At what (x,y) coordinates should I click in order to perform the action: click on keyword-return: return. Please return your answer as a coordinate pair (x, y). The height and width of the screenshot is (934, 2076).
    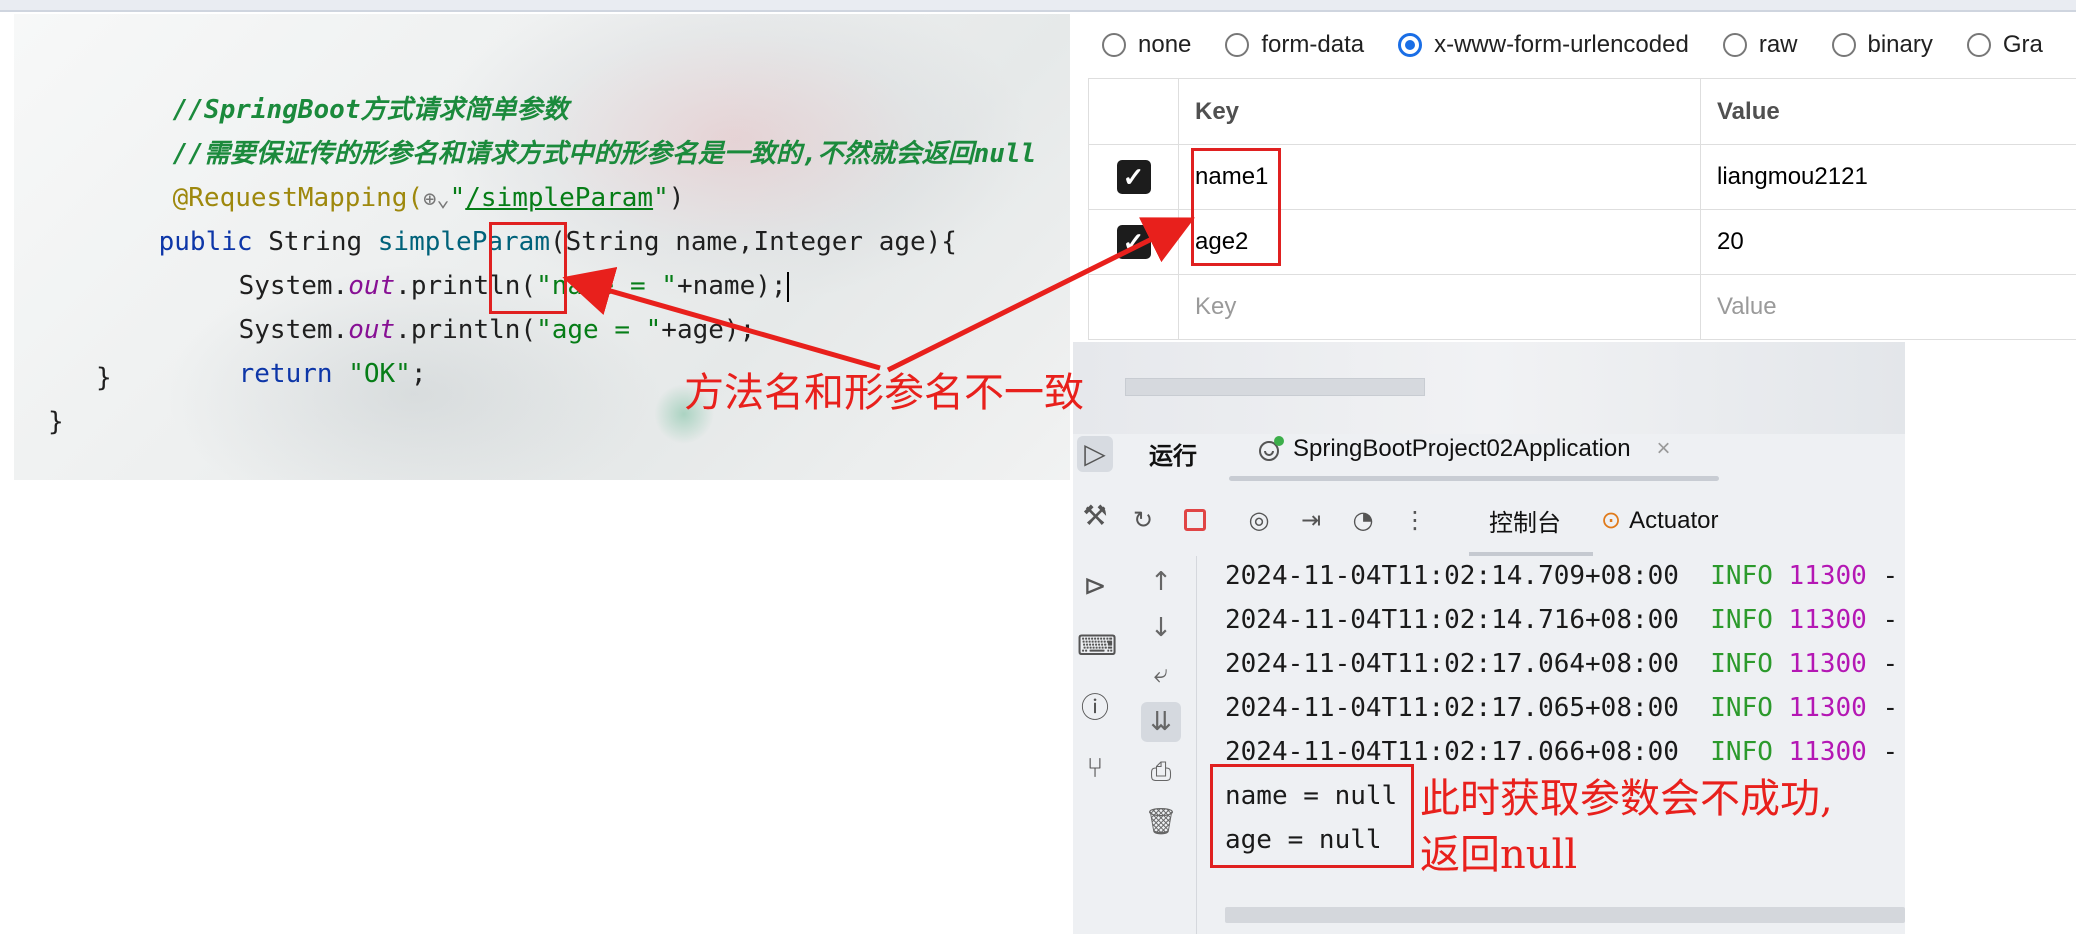
    Looking at the image, I should click on (285, 374).